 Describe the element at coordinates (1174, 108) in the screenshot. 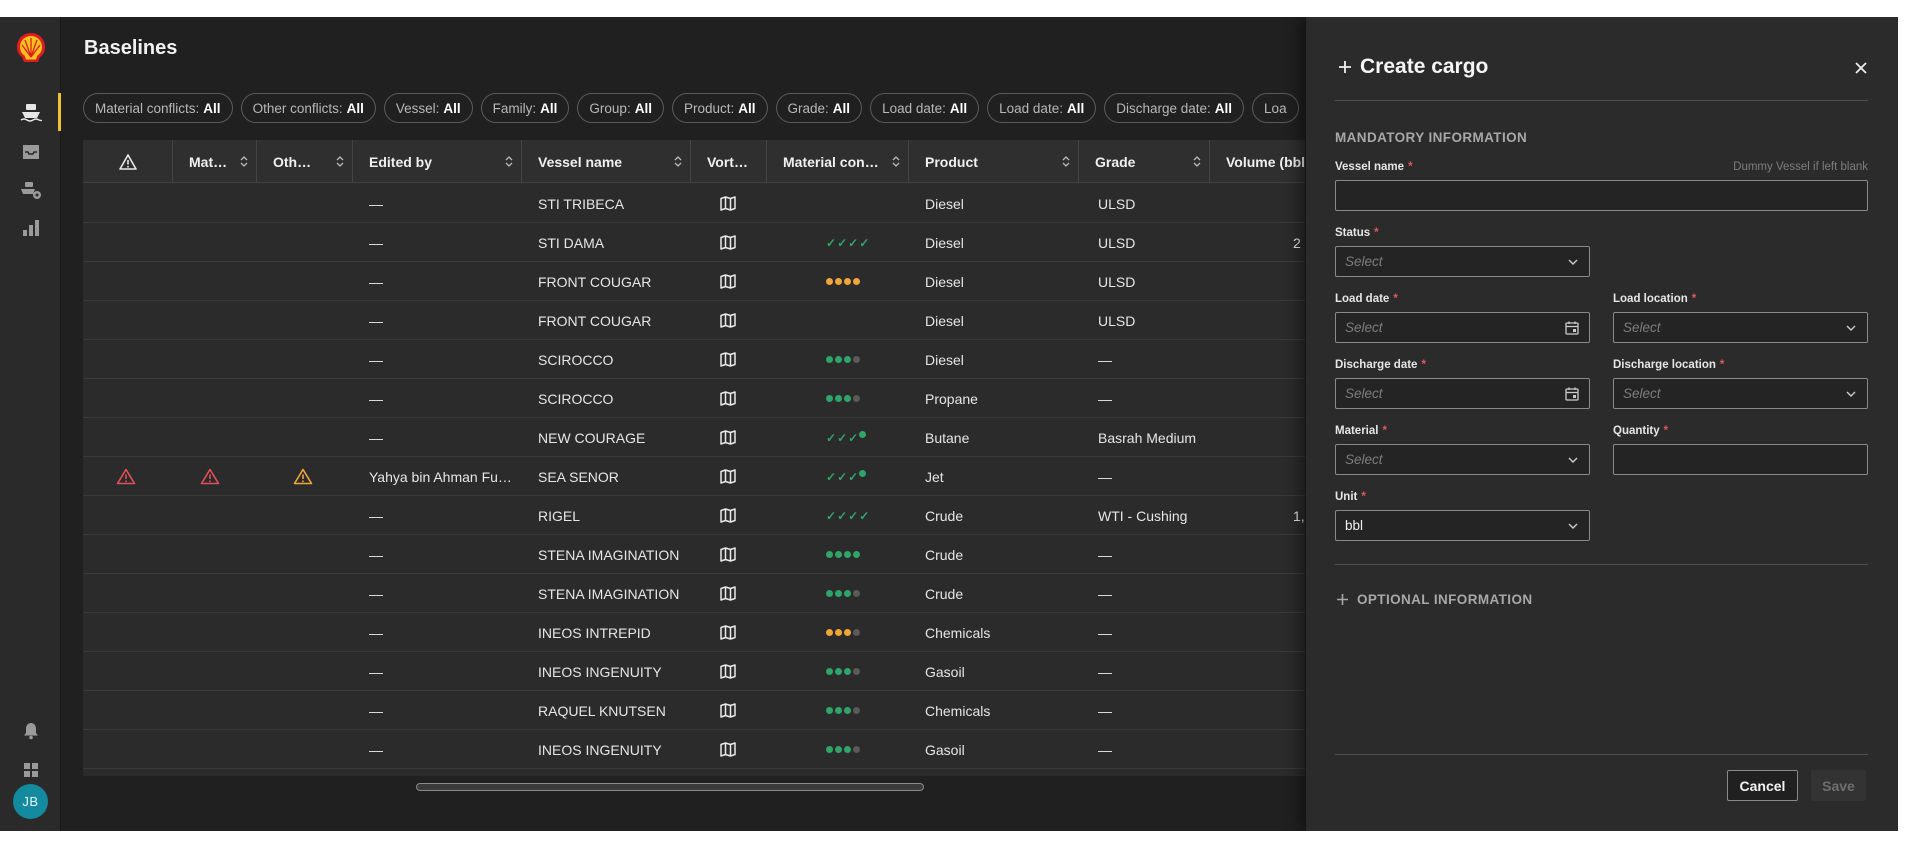

I see `filter-chip: Discharge date: All` at that location.